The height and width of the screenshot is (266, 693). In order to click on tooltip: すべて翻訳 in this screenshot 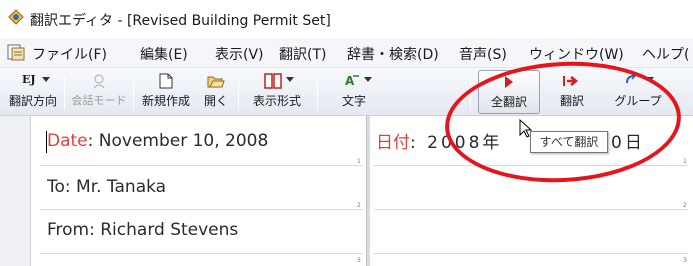, I will do `click(569, 142)`.